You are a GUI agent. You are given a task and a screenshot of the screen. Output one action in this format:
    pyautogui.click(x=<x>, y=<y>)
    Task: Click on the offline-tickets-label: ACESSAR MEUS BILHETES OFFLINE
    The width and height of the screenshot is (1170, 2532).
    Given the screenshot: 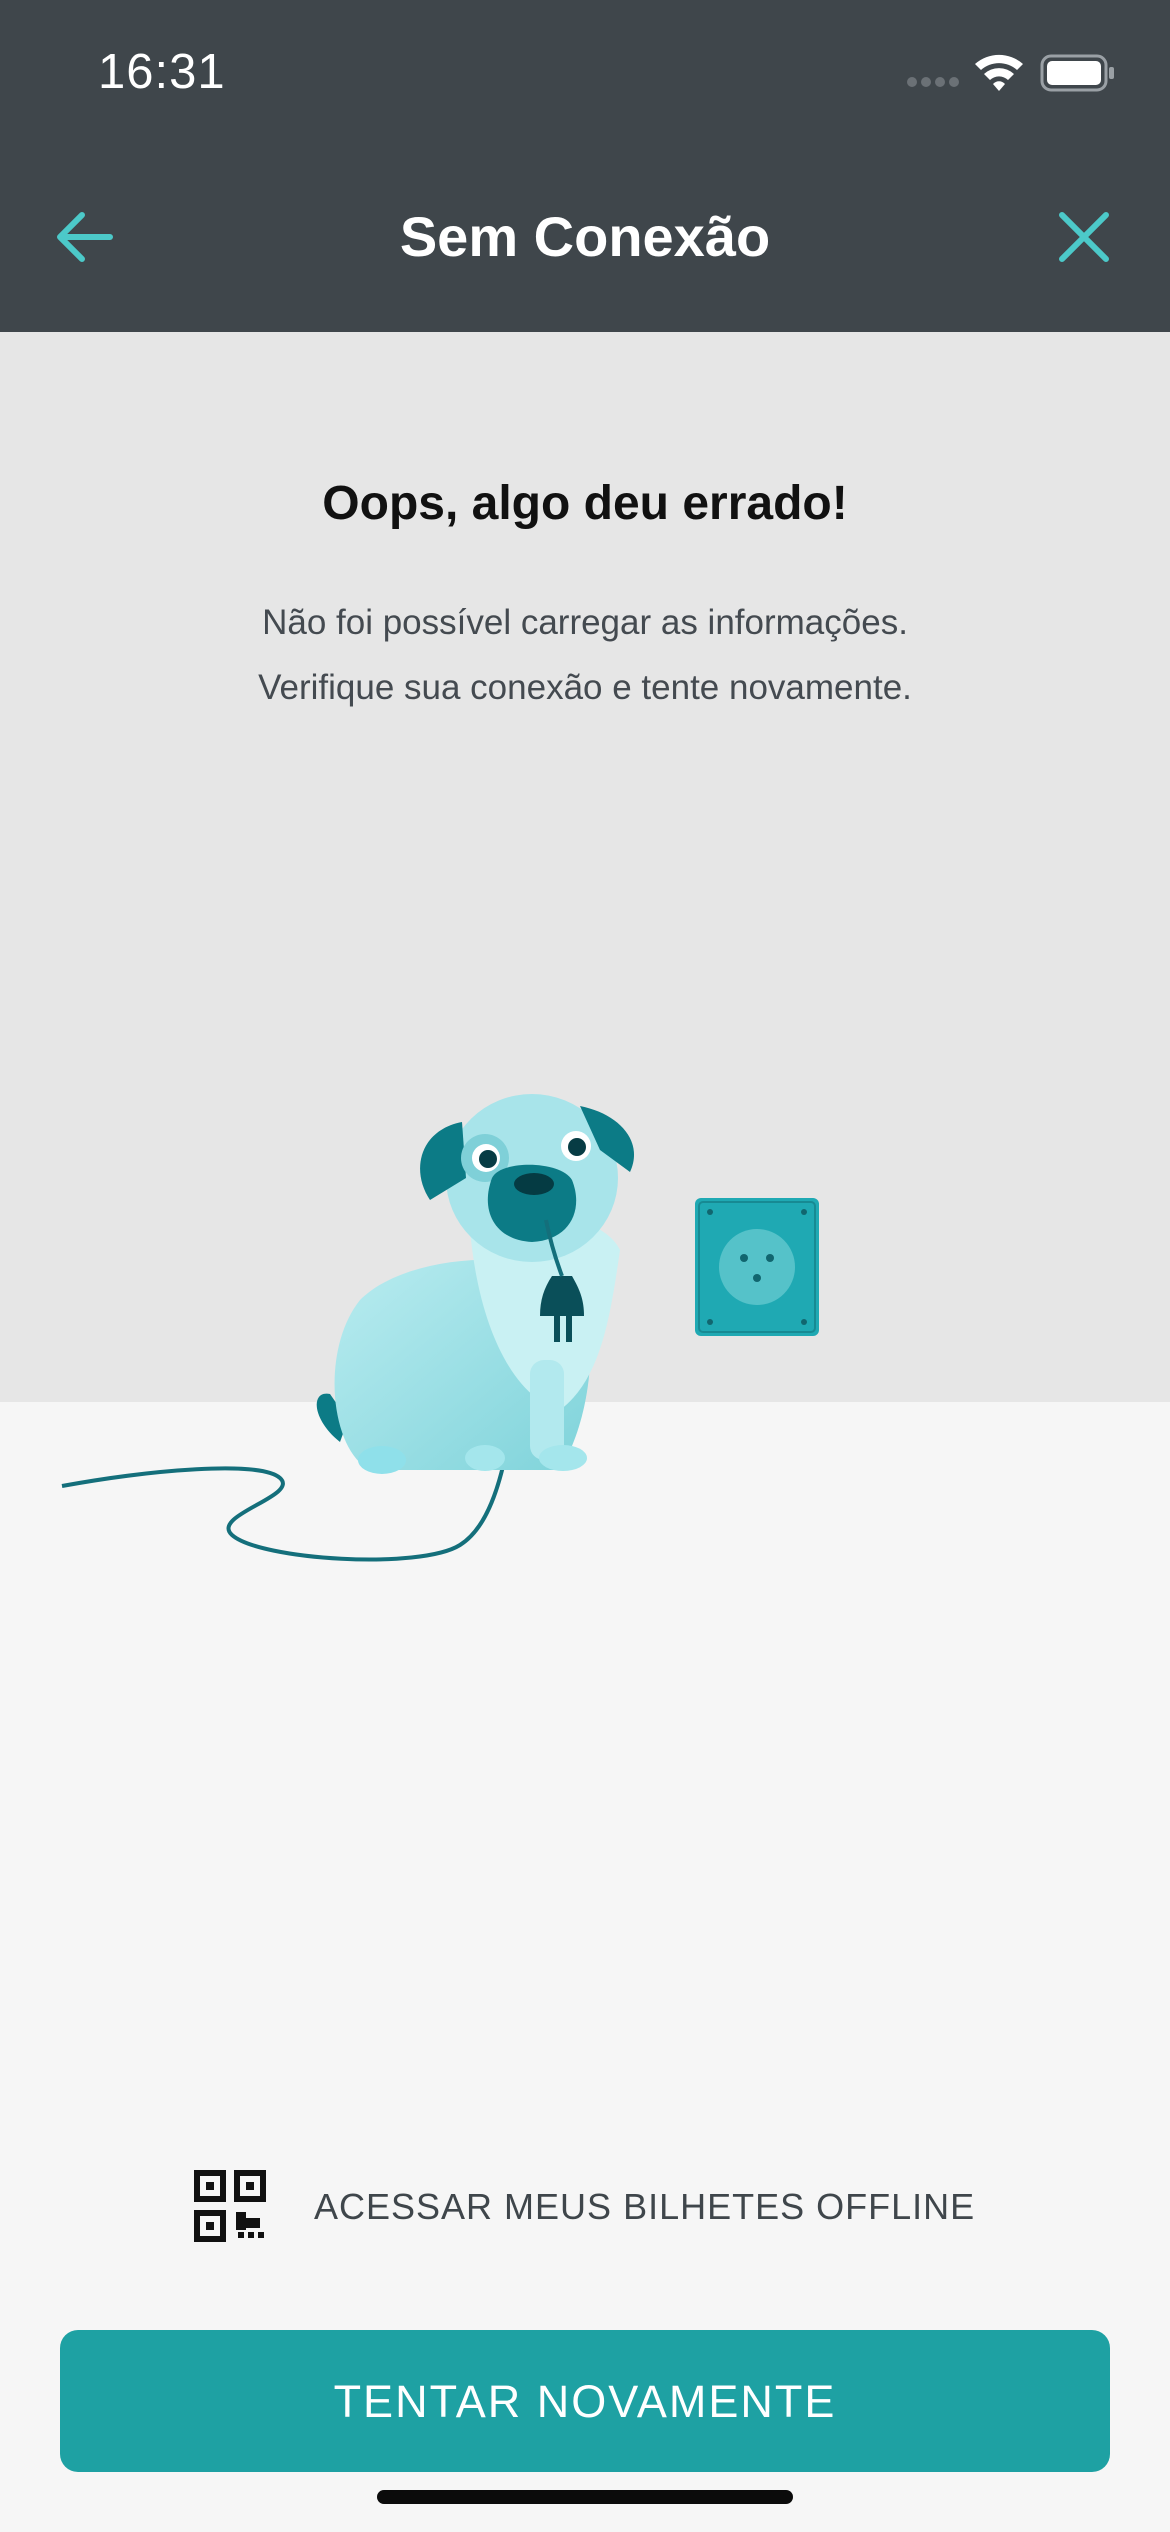 What is the action you would take?
    pyautogui.click(x=645, y=2206)
    